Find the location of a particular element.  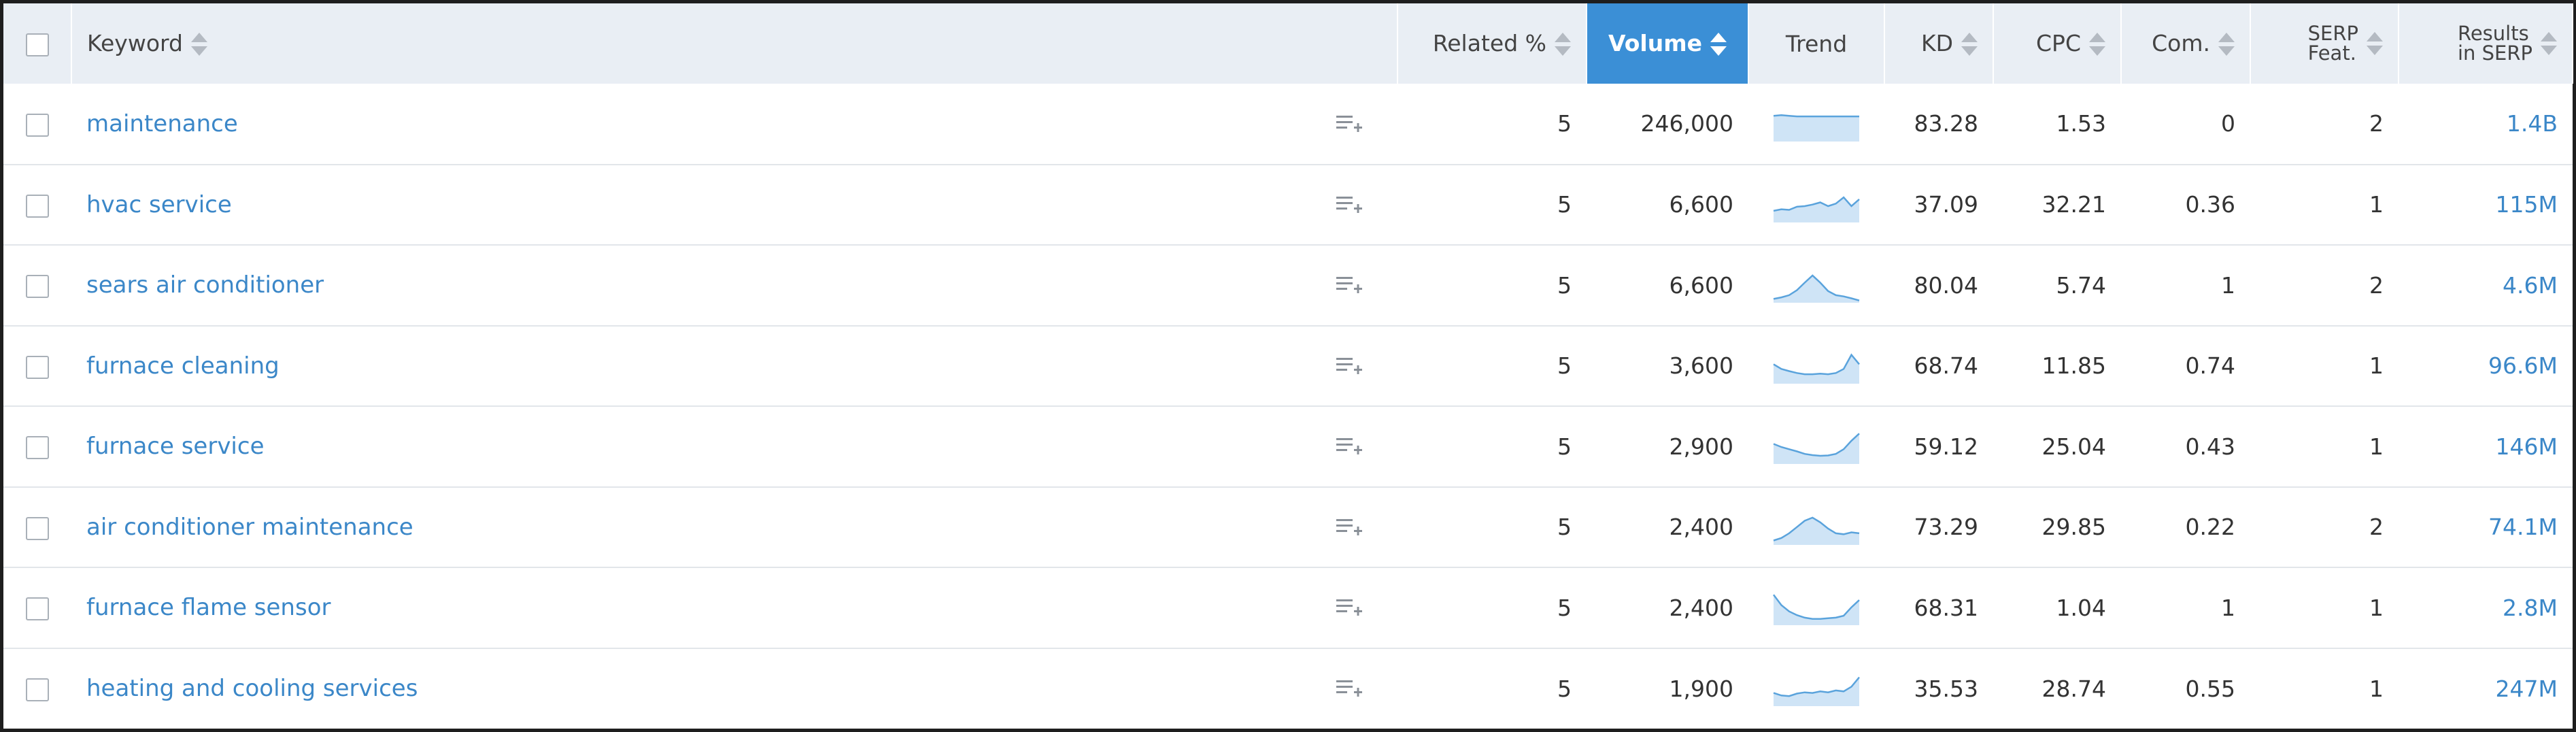

cpc-cell: 25.04 is located at coordinates (2073, 446).